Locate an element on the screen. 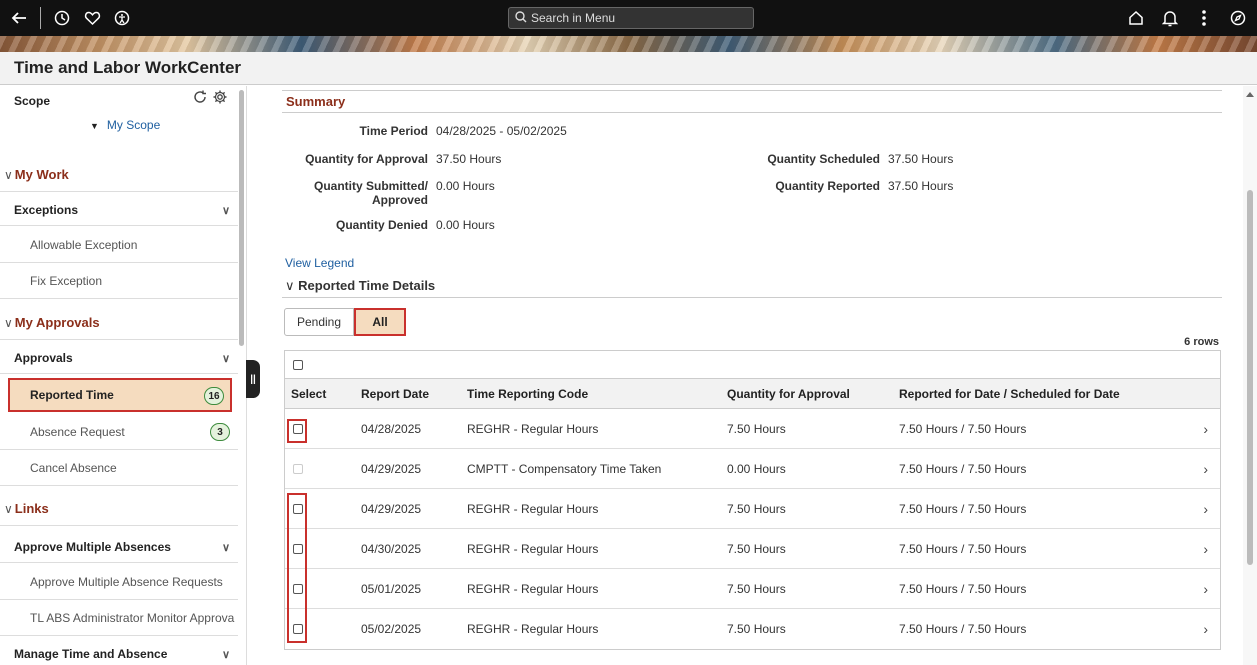 This screenshot has height=665, width=1257. navigator-icon is located at coordinates (1238, 18).